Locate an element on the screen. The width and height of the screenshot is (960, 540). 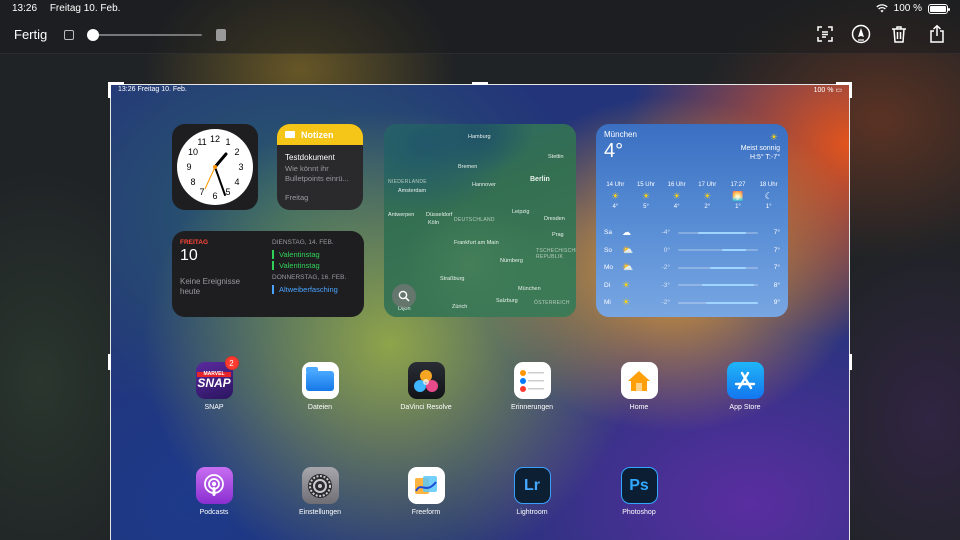
opacity-slider is located at coordinates (145, 35).